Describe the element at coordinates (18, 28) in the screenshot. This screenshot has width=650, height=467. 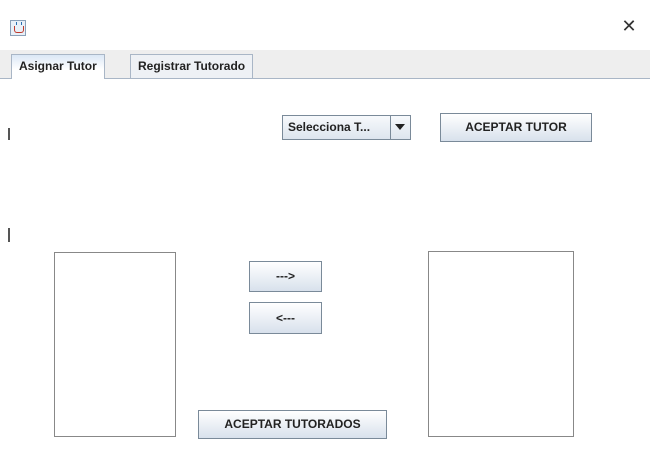
I see `java-app-icon` at that location.